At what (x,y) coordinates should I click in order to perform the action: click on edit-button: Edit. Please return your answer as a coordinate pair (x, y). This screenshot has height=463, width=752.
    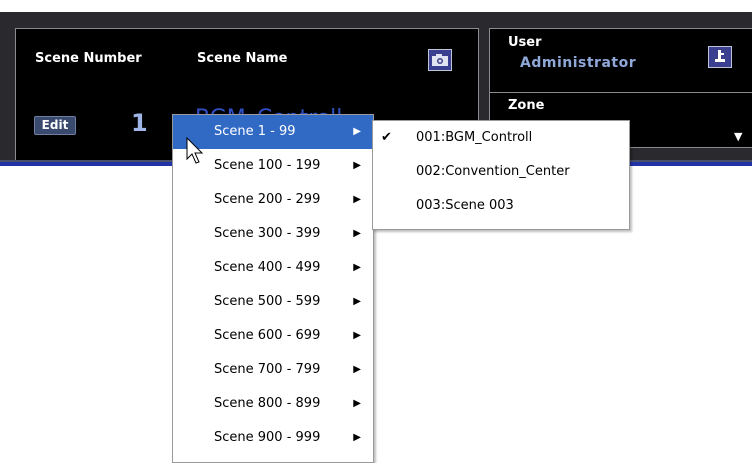
    Looking at the image, I should click on (55, 125).